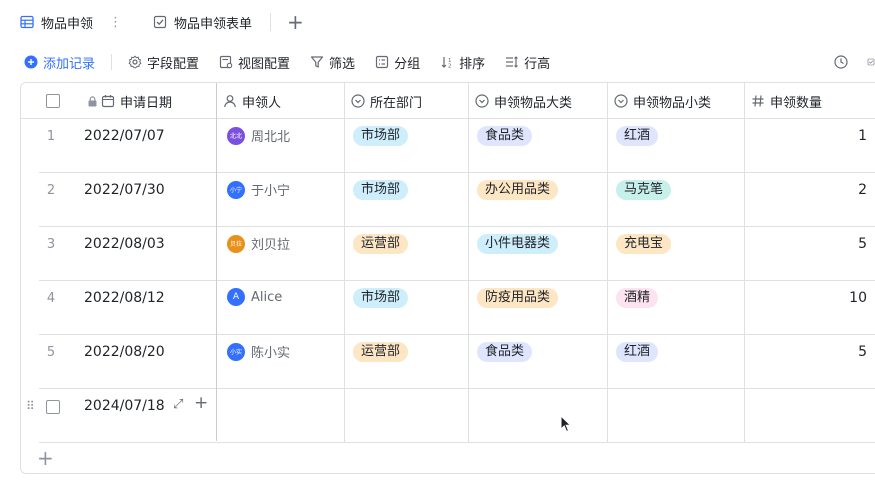  Describe the element at coordinates (124, 244) in the screenshot. I see `cell-date: 2022/08/03` at that location.